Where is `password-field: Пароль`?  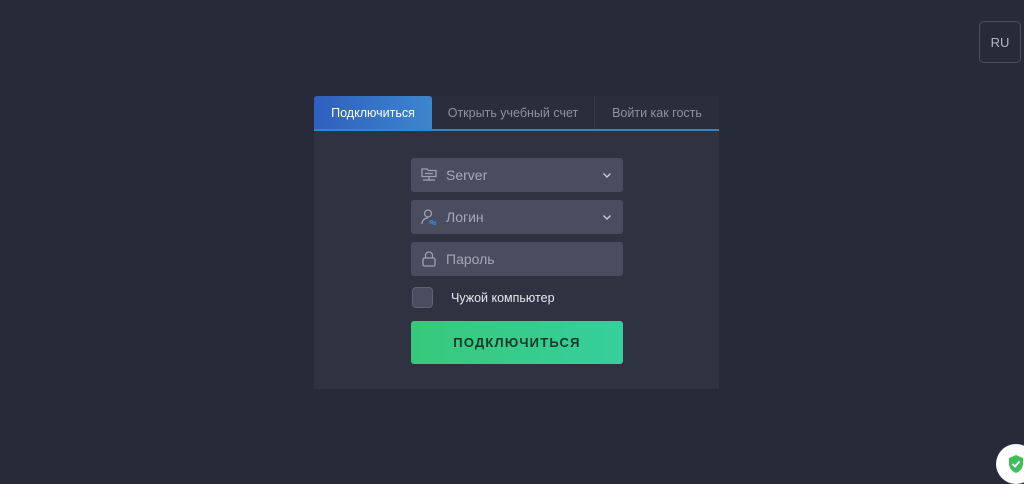 password-field: Пароль is located at coordinates (517, 259).